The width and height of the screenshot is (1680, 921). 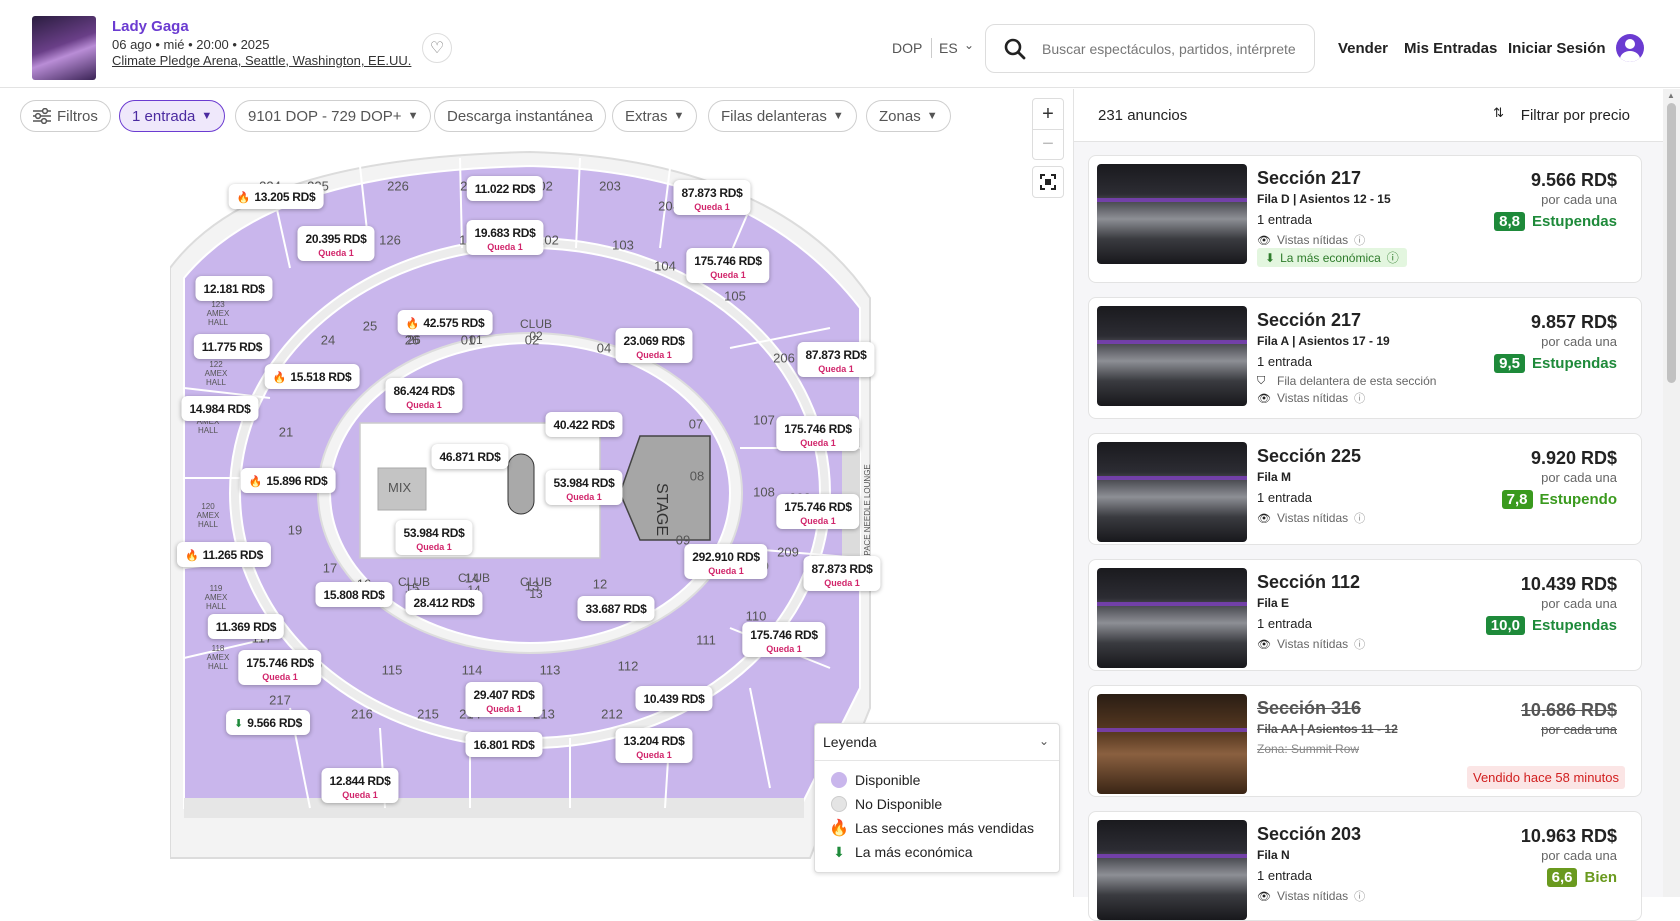 What do you see at coordinates (655, 116) in the screenshot?
I see `extras-filter: Extras ▼` at bounding box center [655, 116].